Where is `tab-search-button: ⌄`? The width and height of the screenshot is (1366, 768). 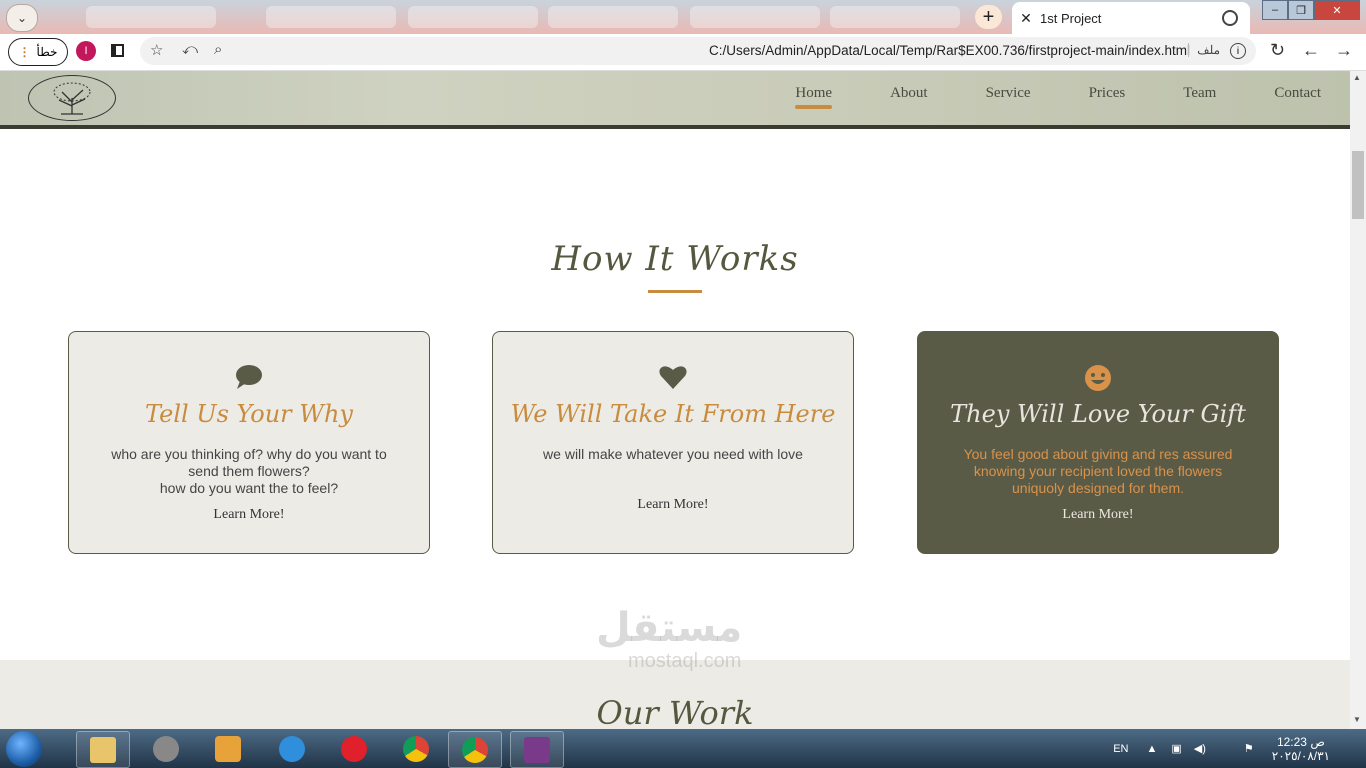
tab-search-button: ⌄ is located at coordinates (22, 18).